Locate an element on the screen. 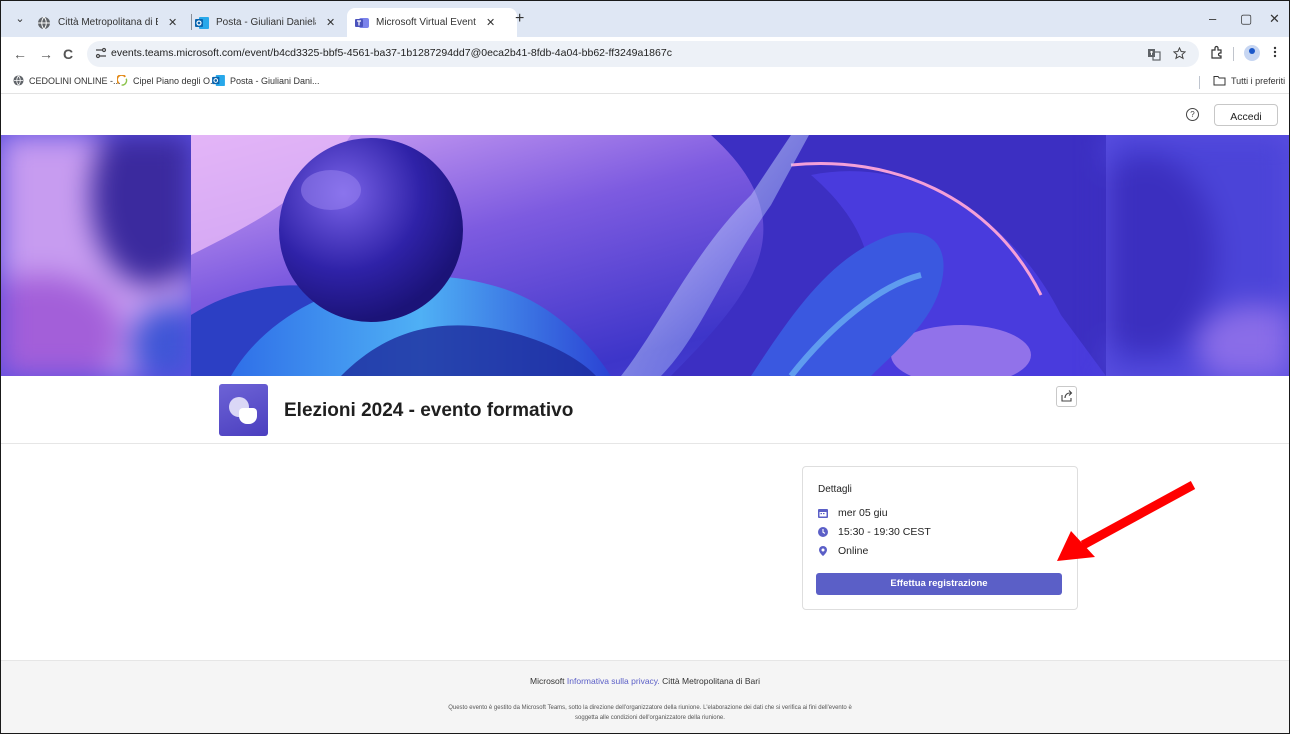 The width and height of the screenshot is (1290, 734). annotation-arrow is located at coordinates (1126, 521).